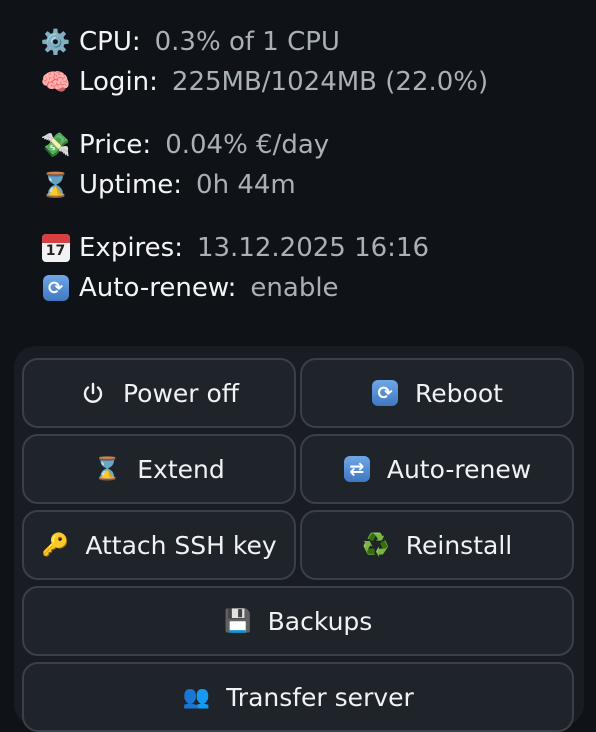  What do you see at coordinates (181, 545) in the screenshot?
I see `attach-ssh-key-label: Attach SSH key` at bounding box center [181, 545].